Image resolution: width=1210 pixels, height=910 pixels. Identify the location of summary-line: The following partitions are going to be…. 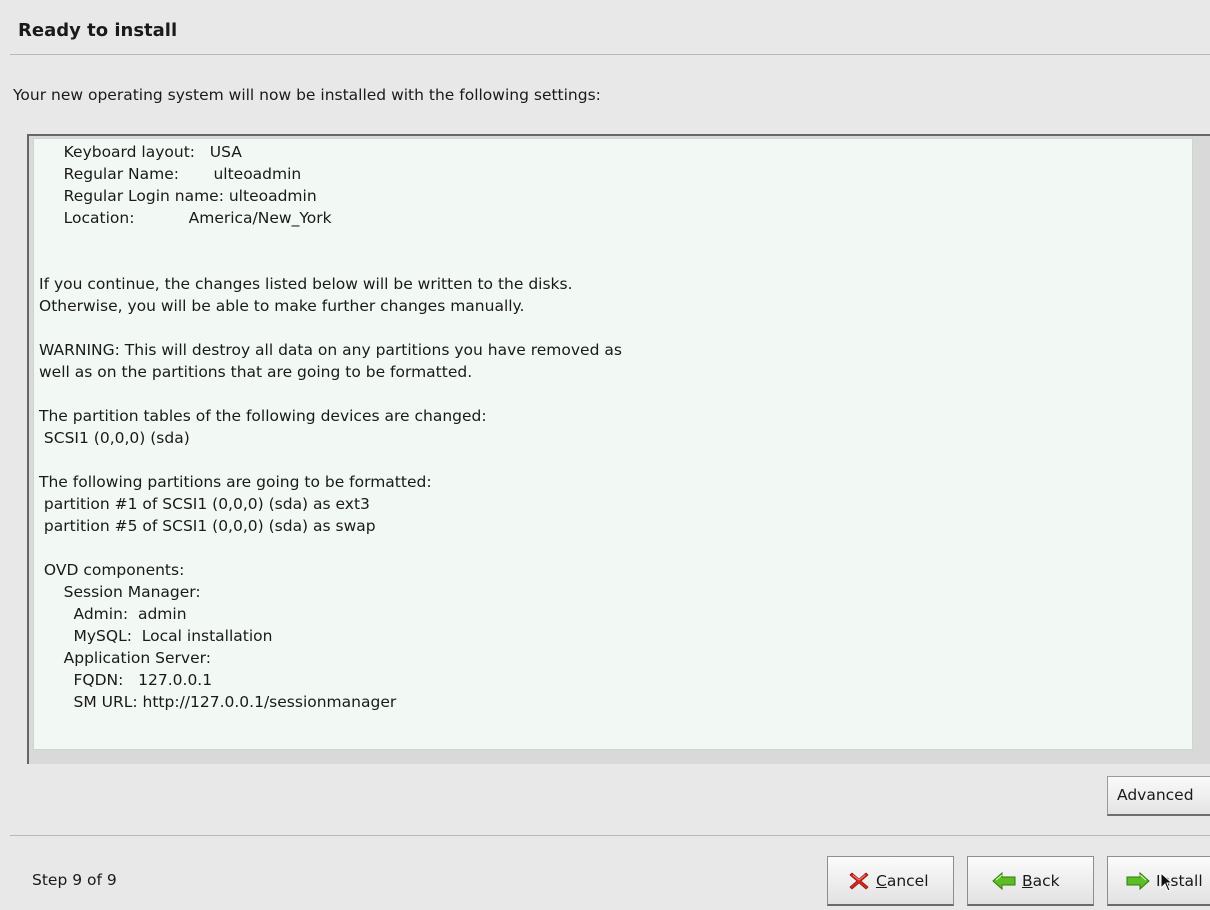
(235, 482).